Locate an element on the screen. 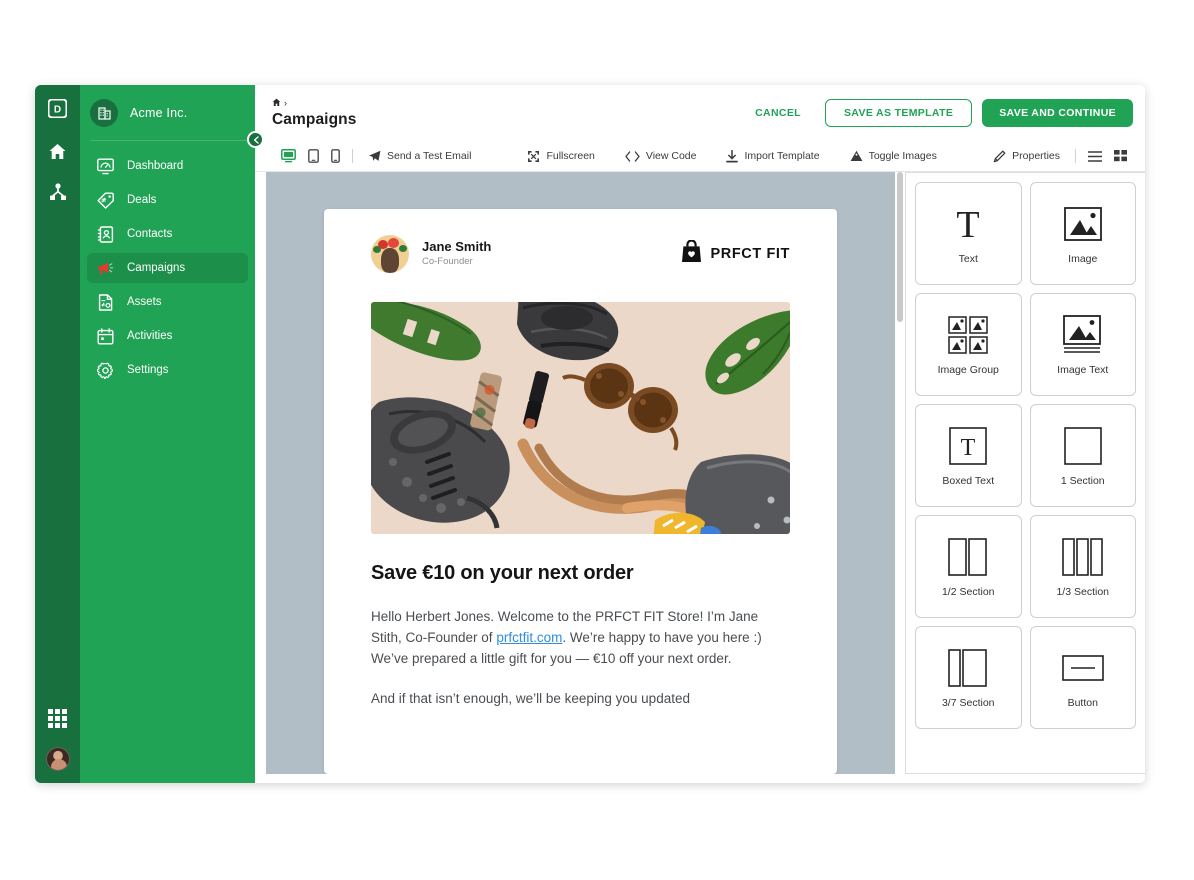 The height and width of the screenshot is (880, 1194). mobile-view-icon is located at coordinates (335, 156).